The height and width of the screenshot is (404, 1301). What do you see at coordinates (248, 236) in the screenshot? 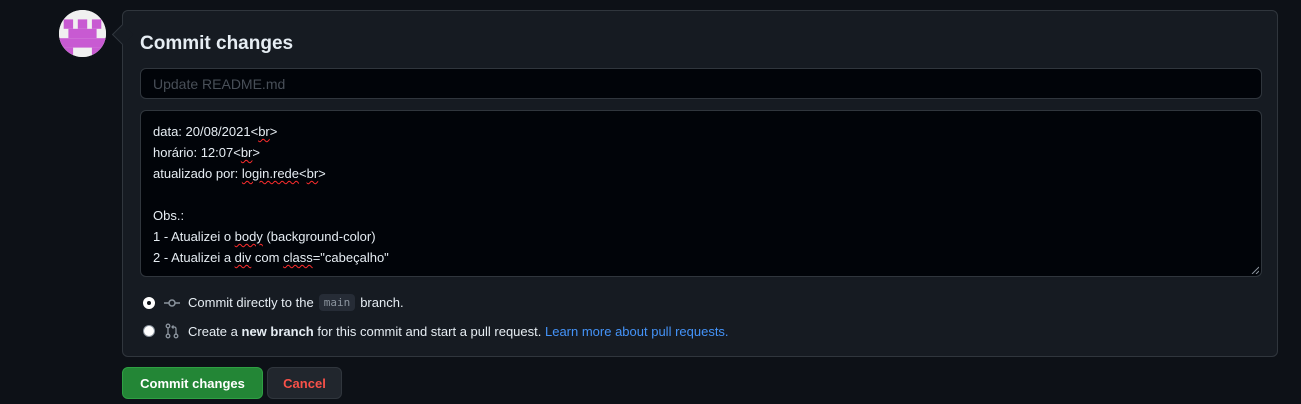
I see `misspelled-word: body` at bounding box center [248, 236].